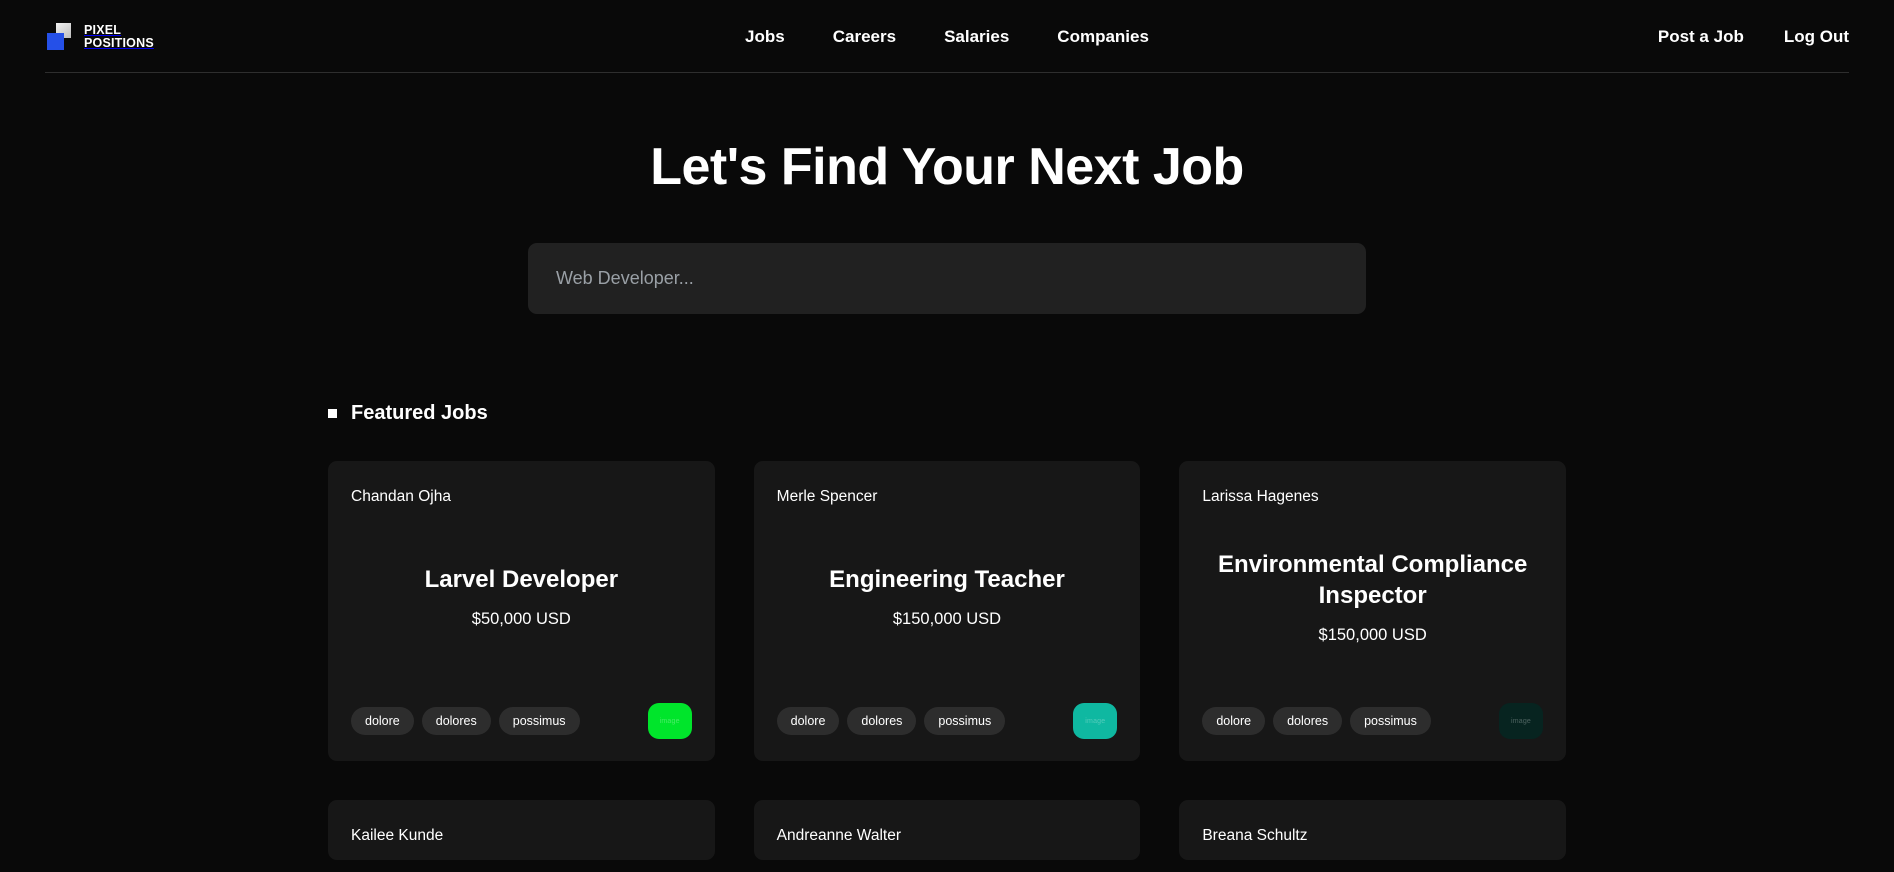  What do you see at coordinates (827, 497) in the screenshot?
I see `job-card-employer: Merle Spencer` at bounding box center [827, 497].